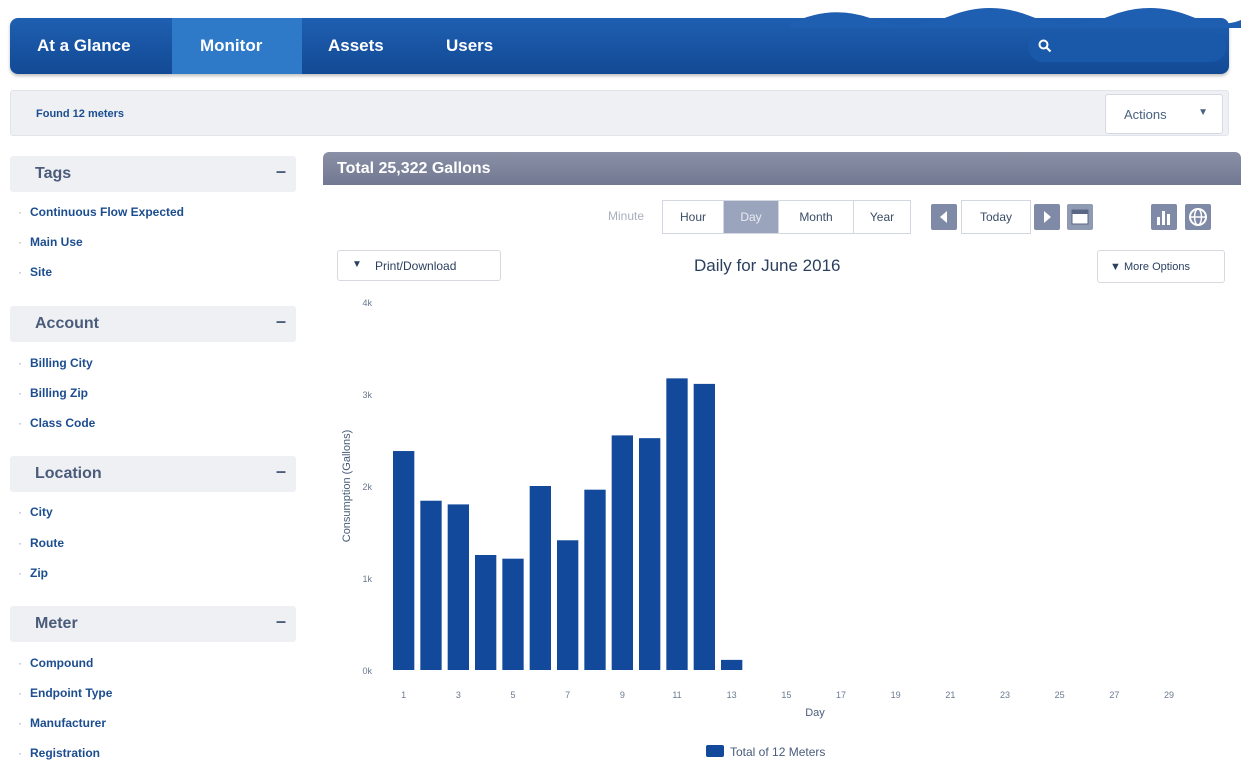 The width and height of the screenshot is (1241, 764). Describe the element at coordinates (41, 543) in the screenshot. I see `sidebar-item-route: · Route` at that location.